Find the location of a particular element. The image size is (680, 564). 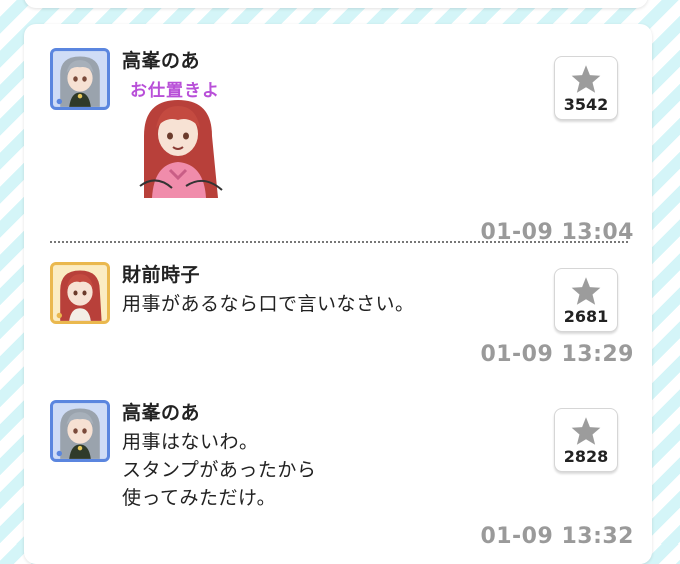

like-button: 2681 is located at coordinates (586, 300).